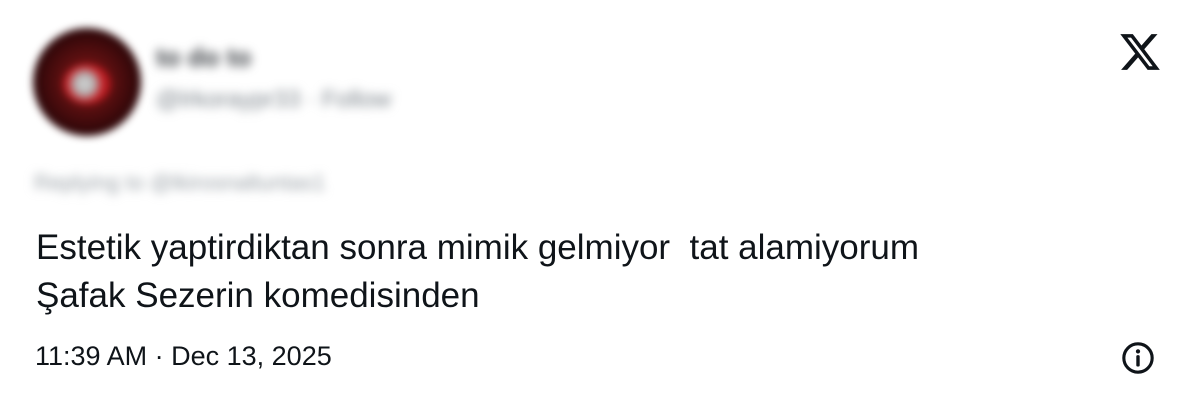 Image resolution: width=1200 pixels, height=418 pixels. I want to click on follow-link: Follow, so click(356, 99).